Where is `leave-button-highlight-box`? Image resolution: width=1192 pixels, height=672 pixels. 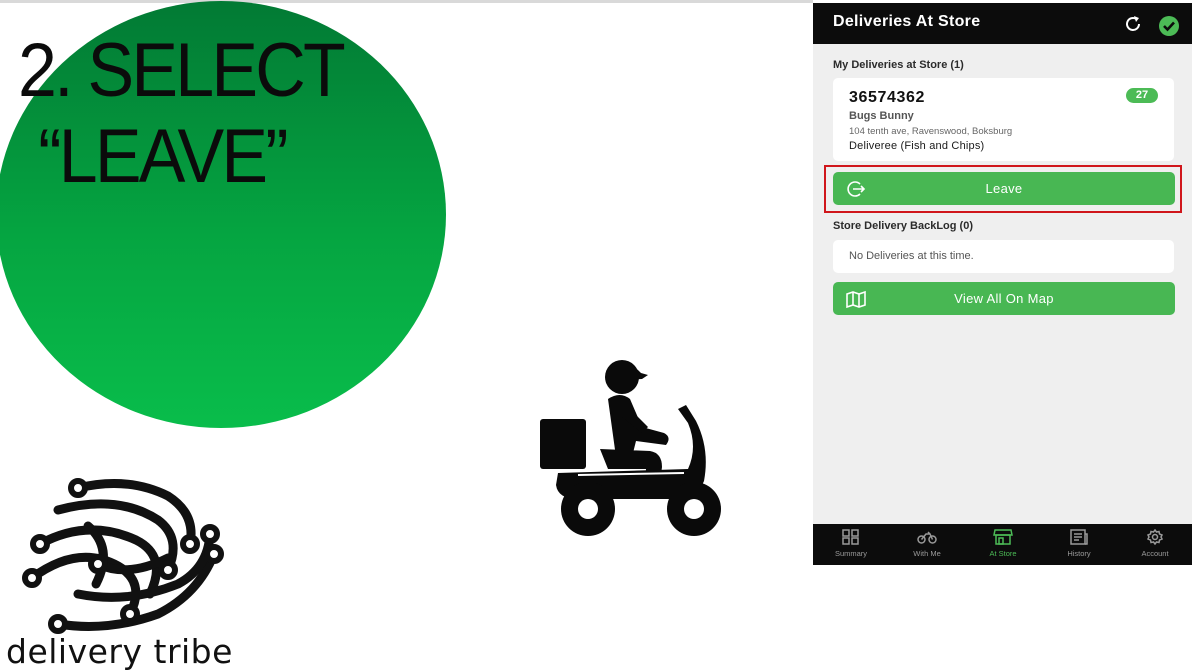 leave-button-highlight-box is located at coordinates (1003, 189).